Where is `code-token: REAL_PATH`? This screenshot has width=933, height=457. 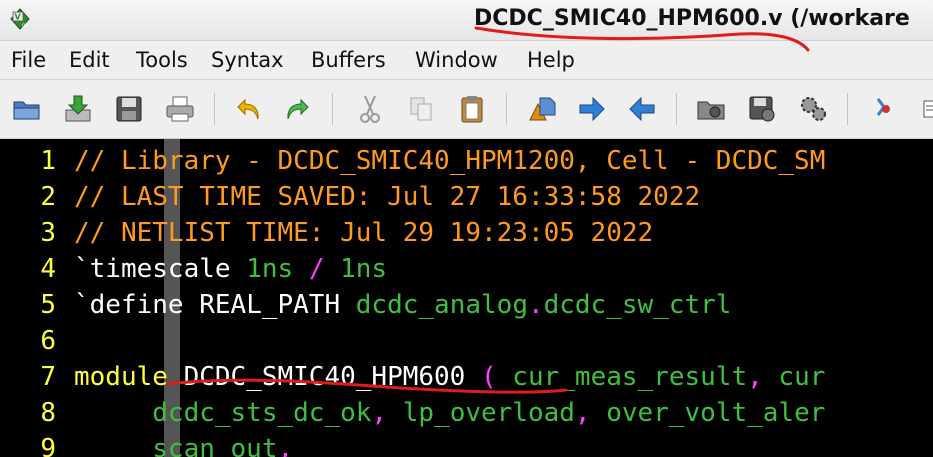 code-token: REAL_PATH is located at coordinates (277, 305).